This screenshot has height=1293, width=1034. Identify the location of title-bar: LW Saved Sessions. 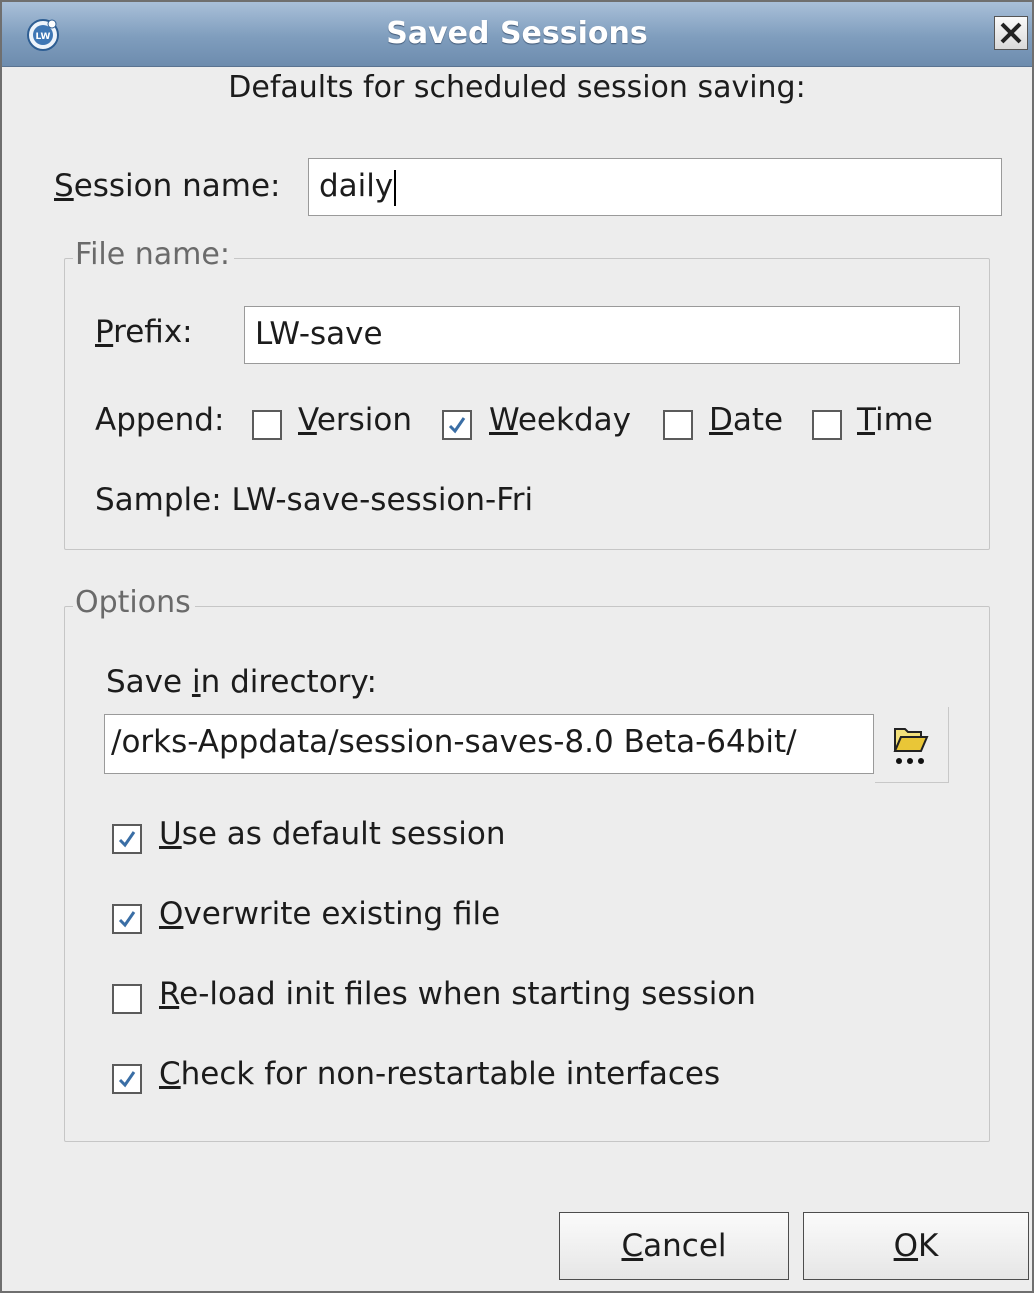
(517, 34).